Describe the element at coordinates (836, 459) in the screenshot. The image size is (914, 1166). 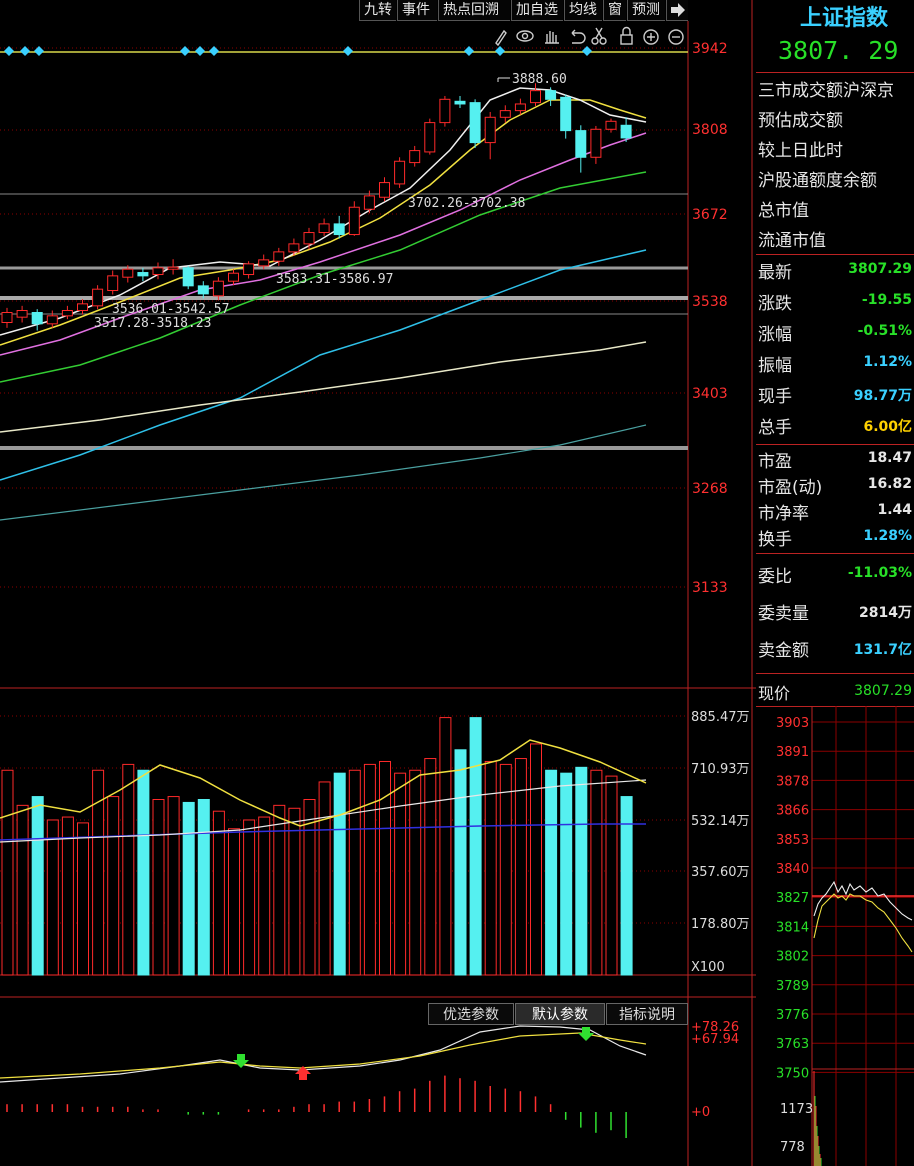
I see `valuation-row: 市盈 18.47` at that location.